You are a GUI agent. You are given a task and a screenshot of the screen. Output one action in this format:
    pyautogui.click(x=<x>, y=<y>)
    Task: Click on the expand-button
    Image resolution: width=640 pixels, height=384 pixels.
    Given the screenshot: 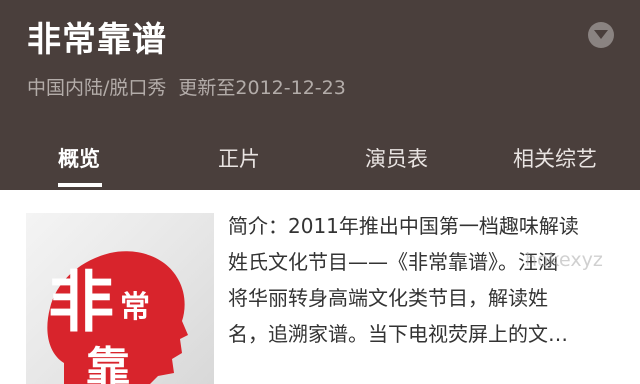 What is the action you would take?
    pyautogui.click(x=601, y=35)
    